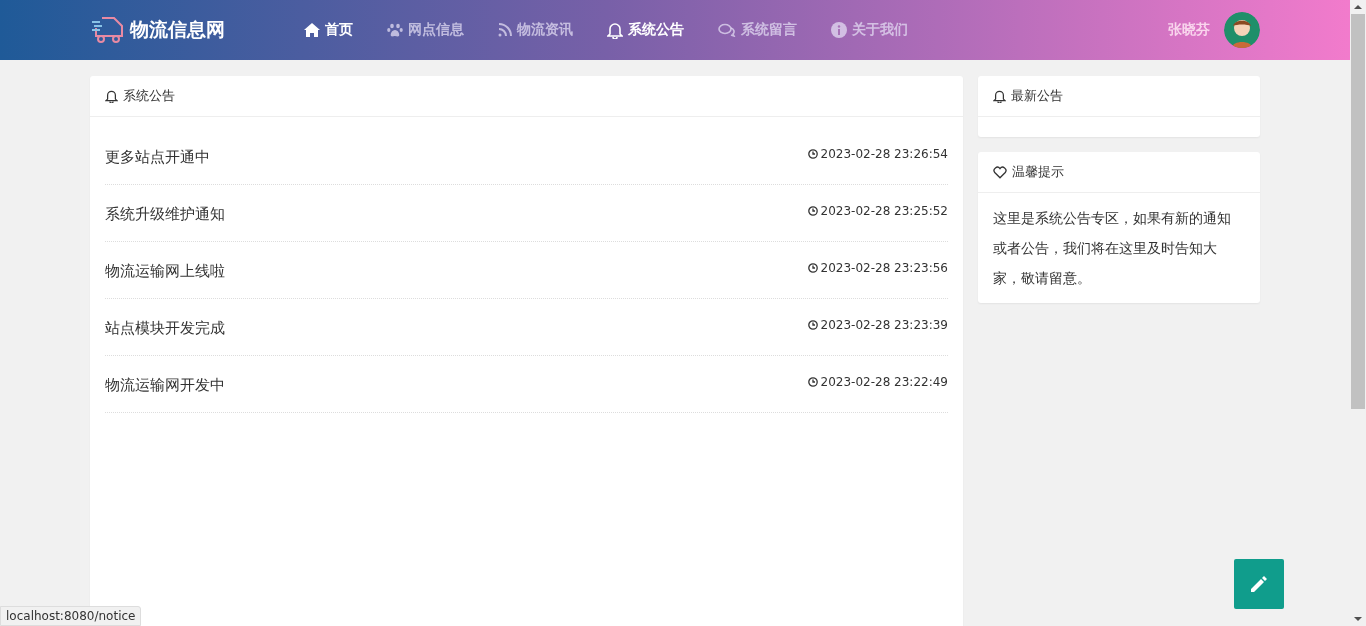  What do you see at coordinates (177, 30) in the screenshot?
I see `site-logo-text: 物流信息网` at bounding box center [177, 30].